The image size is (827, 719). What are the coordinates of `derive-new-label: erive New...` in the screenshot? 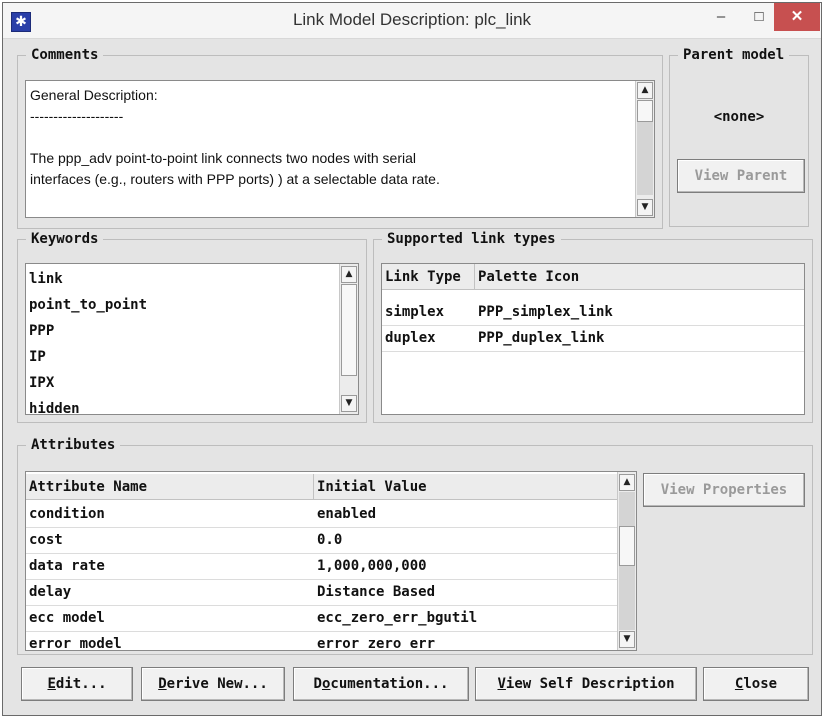 It's located at (217, 684).